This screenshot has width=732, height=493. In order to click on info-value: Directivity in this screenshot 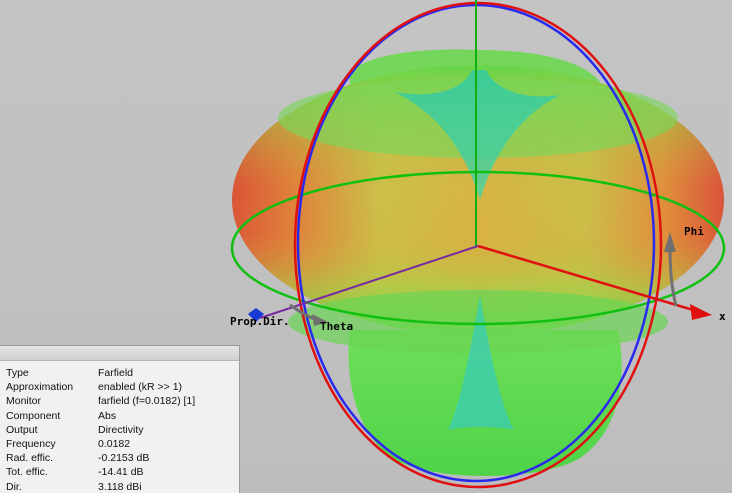, I will do `click(121, 429)`.